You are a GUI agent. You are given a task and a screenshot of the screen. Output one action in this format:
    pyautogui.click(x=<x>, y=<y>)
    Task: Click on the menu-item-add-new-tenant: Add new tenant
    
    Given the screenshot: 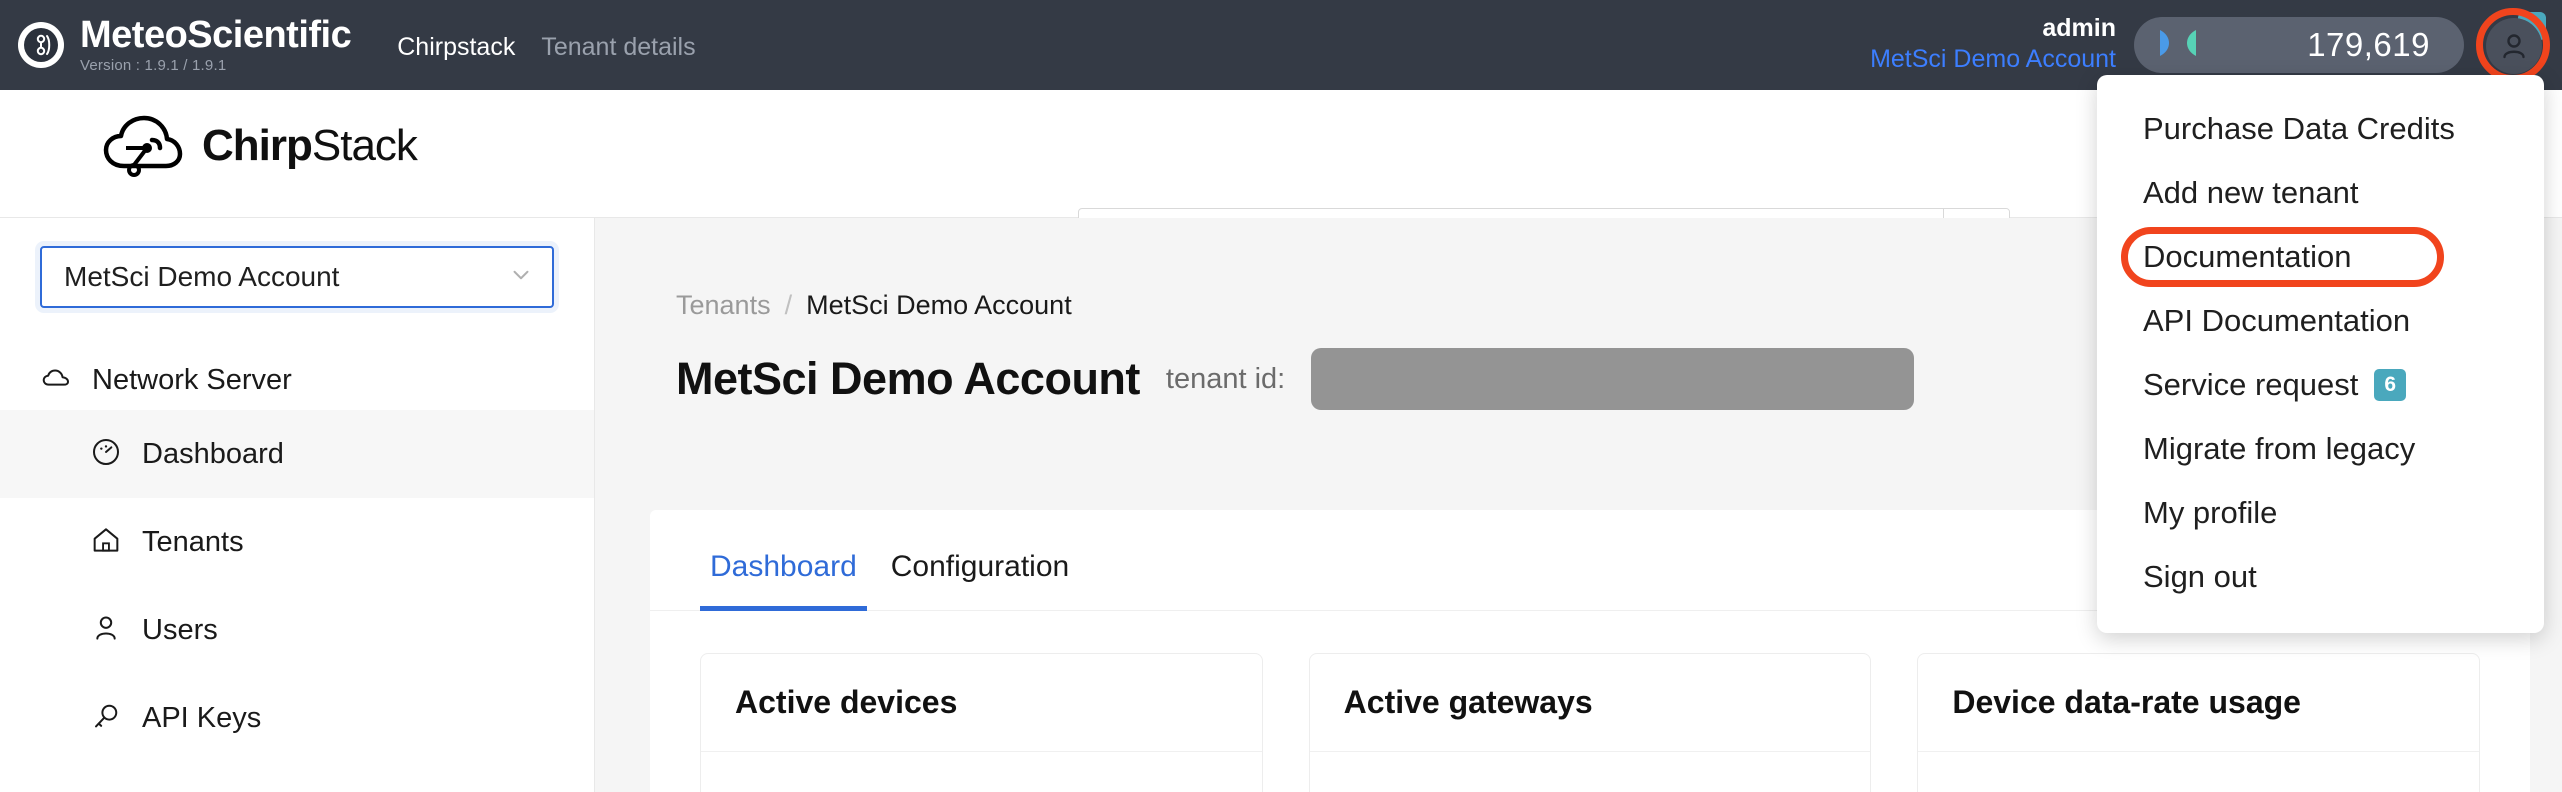 What is the action you would take?
    pyautogui.click(x=2320, y=193)
    